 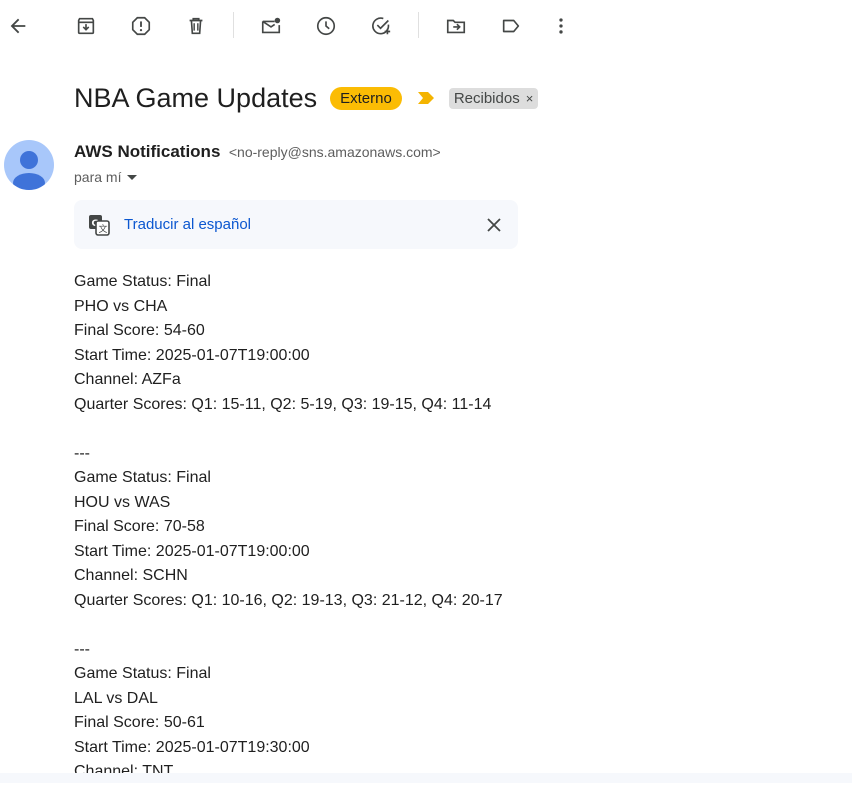 What do you see at coordinates (426, 778) in the screenshot?
I see `bottom-strip` at bounding box center [426, 778].